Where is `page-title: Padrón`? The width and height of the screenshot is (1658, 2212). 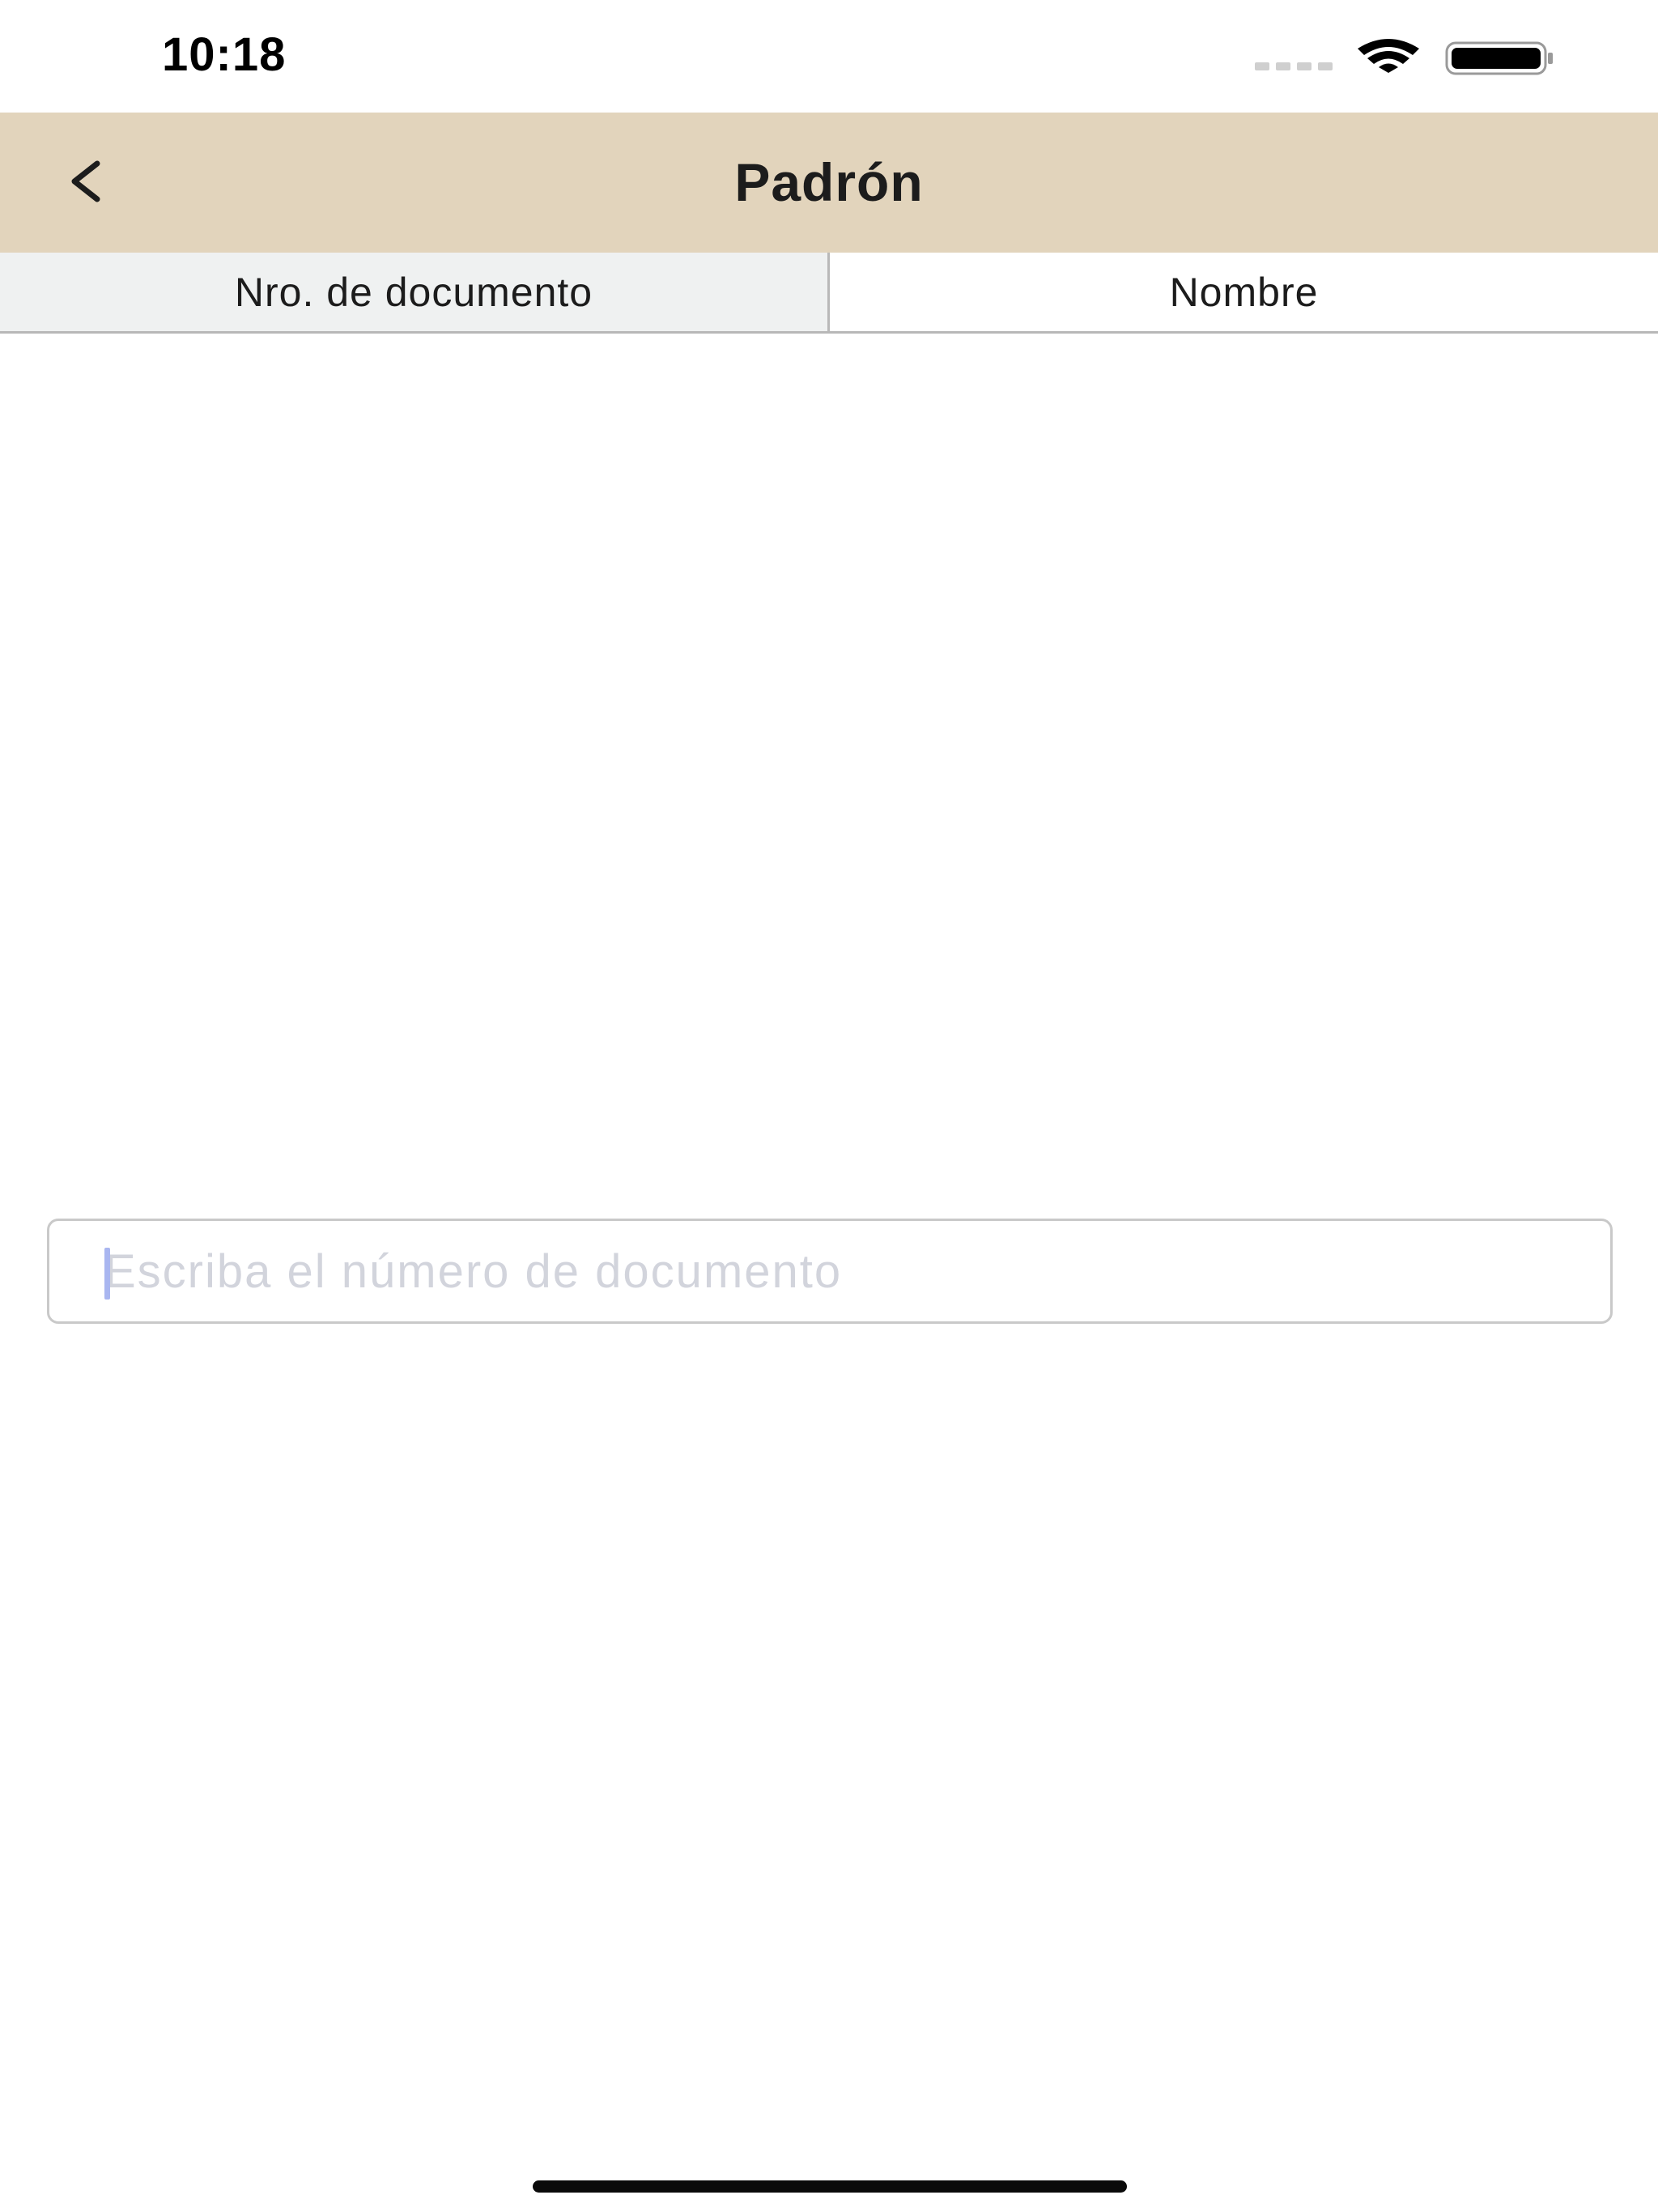
page-title: Padrón is located at coordinates (829, 182).